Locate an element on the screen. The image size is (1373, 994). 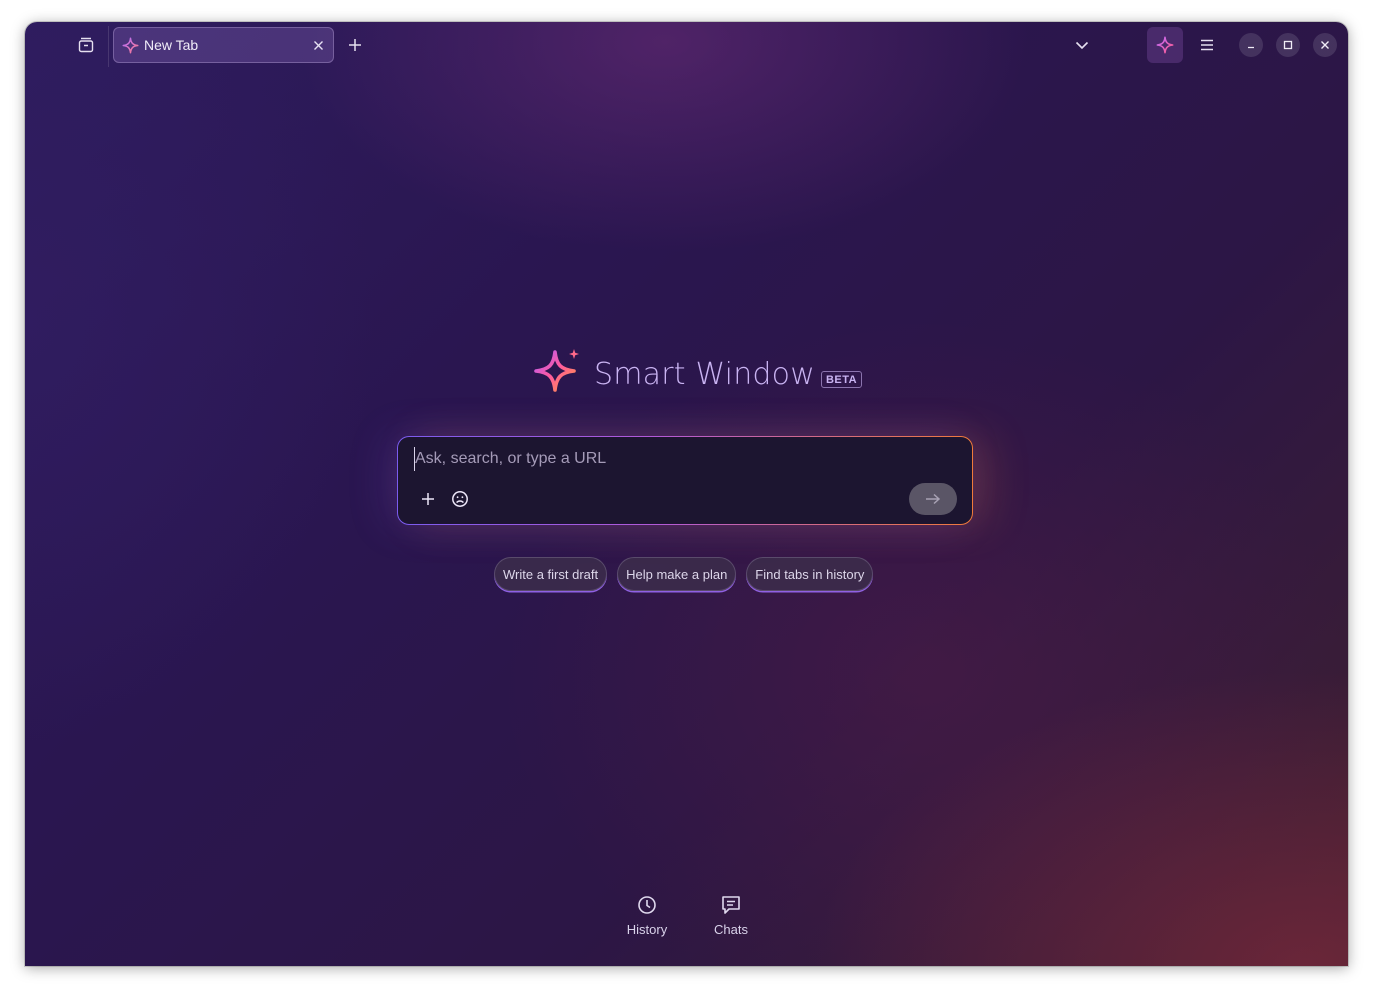
close-window-button is located at coordinates (1325, 45).